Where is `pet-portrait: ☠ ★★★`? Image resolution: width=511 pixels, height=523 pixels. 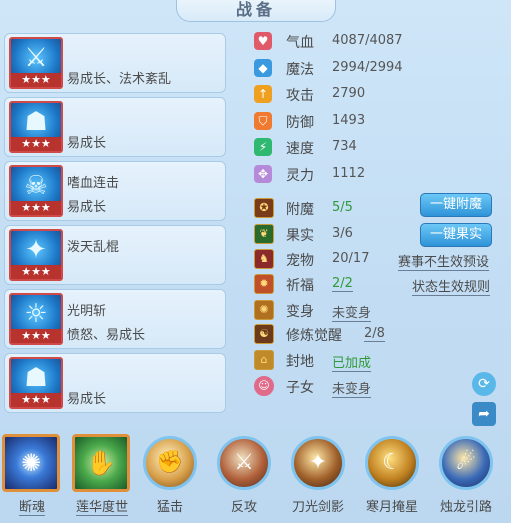 pet-portrait: ☠ ★★★ is located at coordinates (36, 191).